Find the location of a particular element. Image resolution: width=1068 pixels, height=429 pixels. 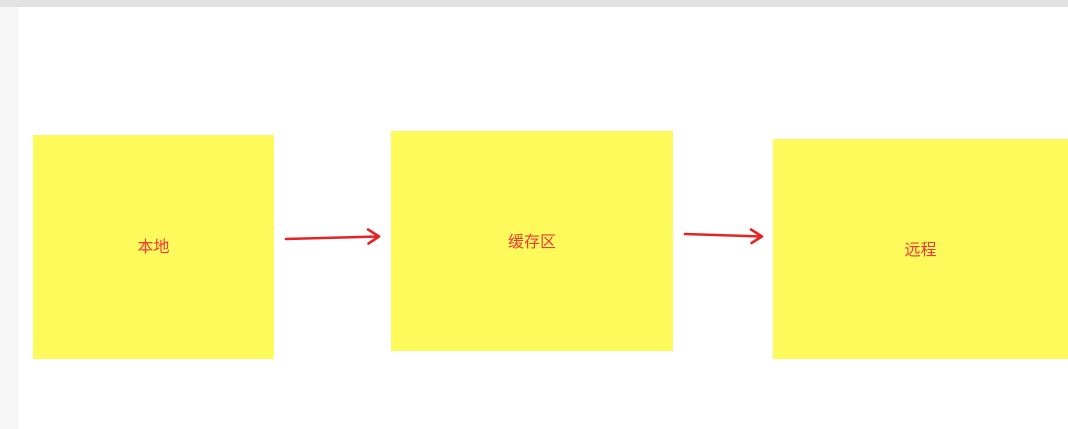

arrow-local-to-cache is located at coordinates (332, 236).